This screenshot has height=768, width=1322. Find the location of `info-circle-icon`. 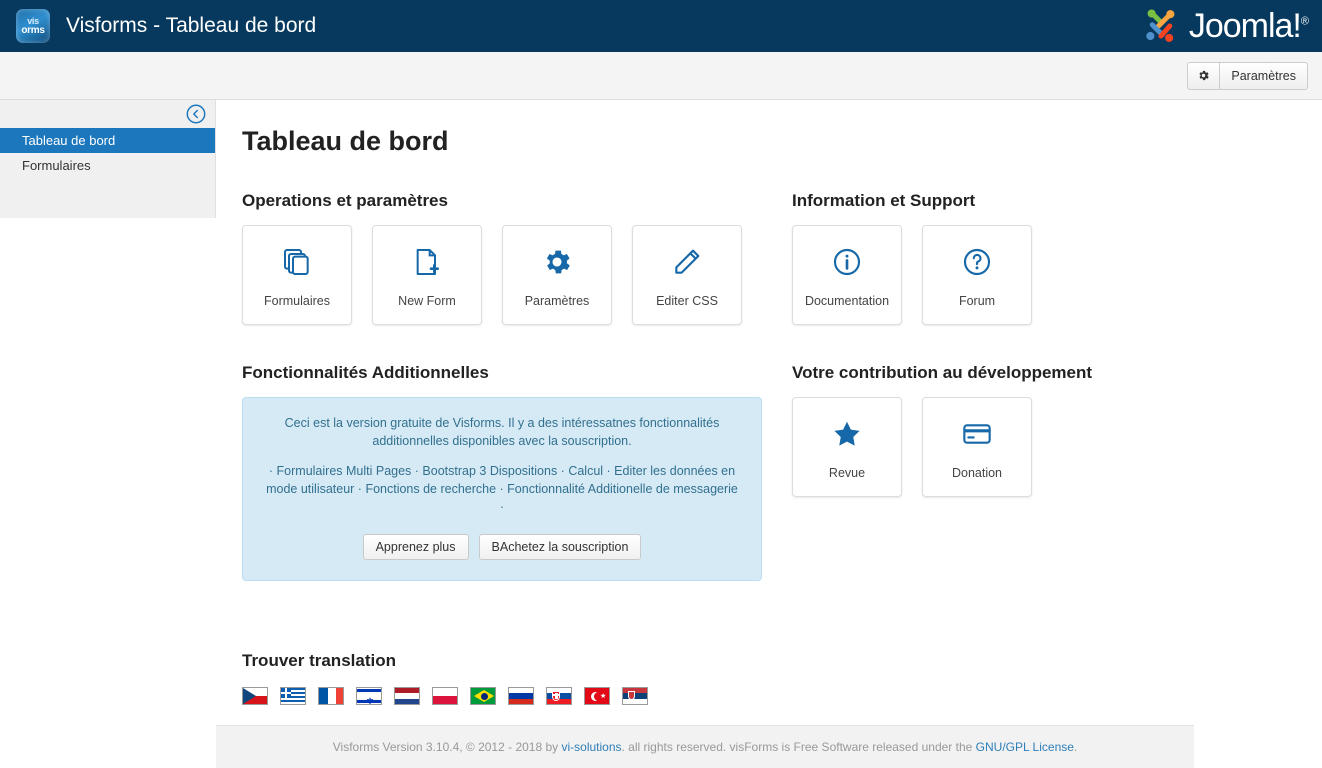

info-circle-icon is located at coordinates (847, 262).